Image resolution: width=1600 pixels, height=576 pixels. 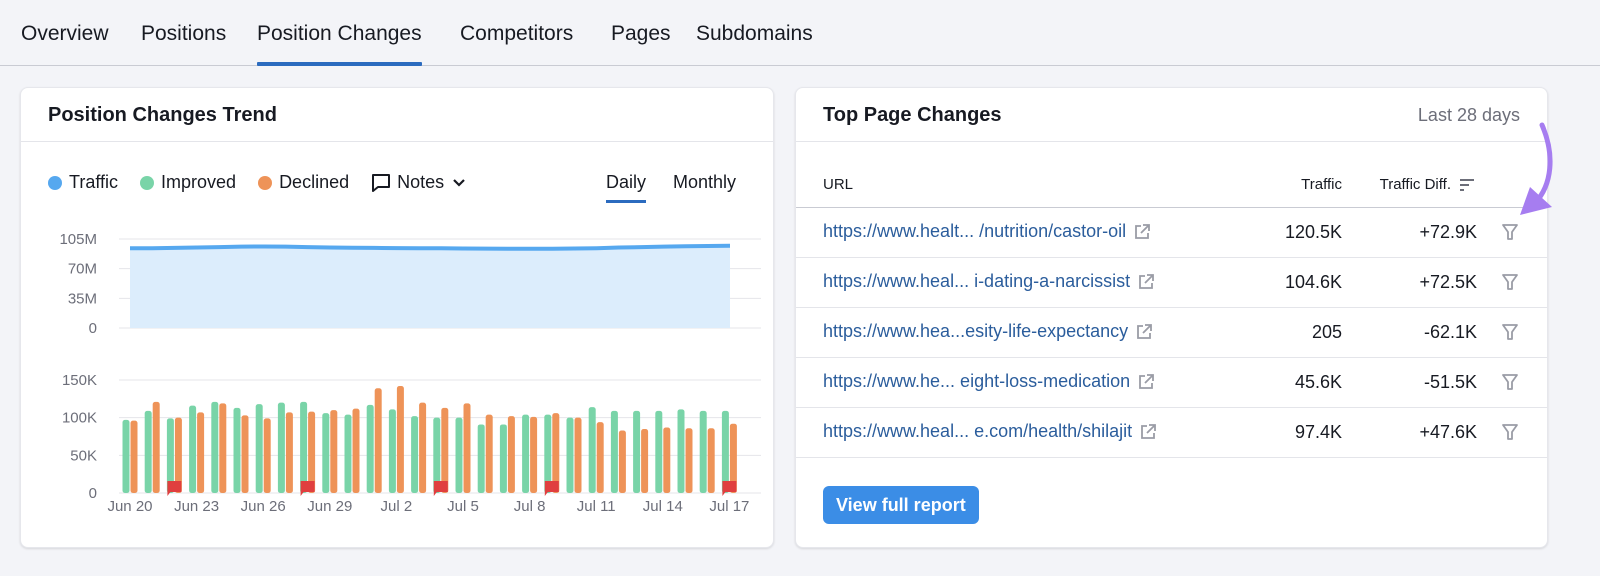 I want to click on column-label: Traffic Diff., so click(x=1415, y=184).